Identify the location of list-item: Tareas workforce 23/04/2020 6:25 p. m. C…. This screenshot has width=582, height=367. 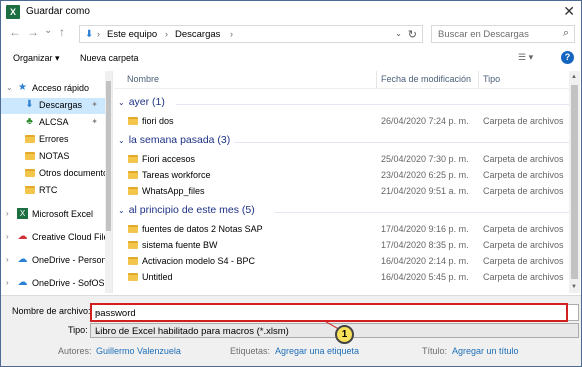
(344, 175).